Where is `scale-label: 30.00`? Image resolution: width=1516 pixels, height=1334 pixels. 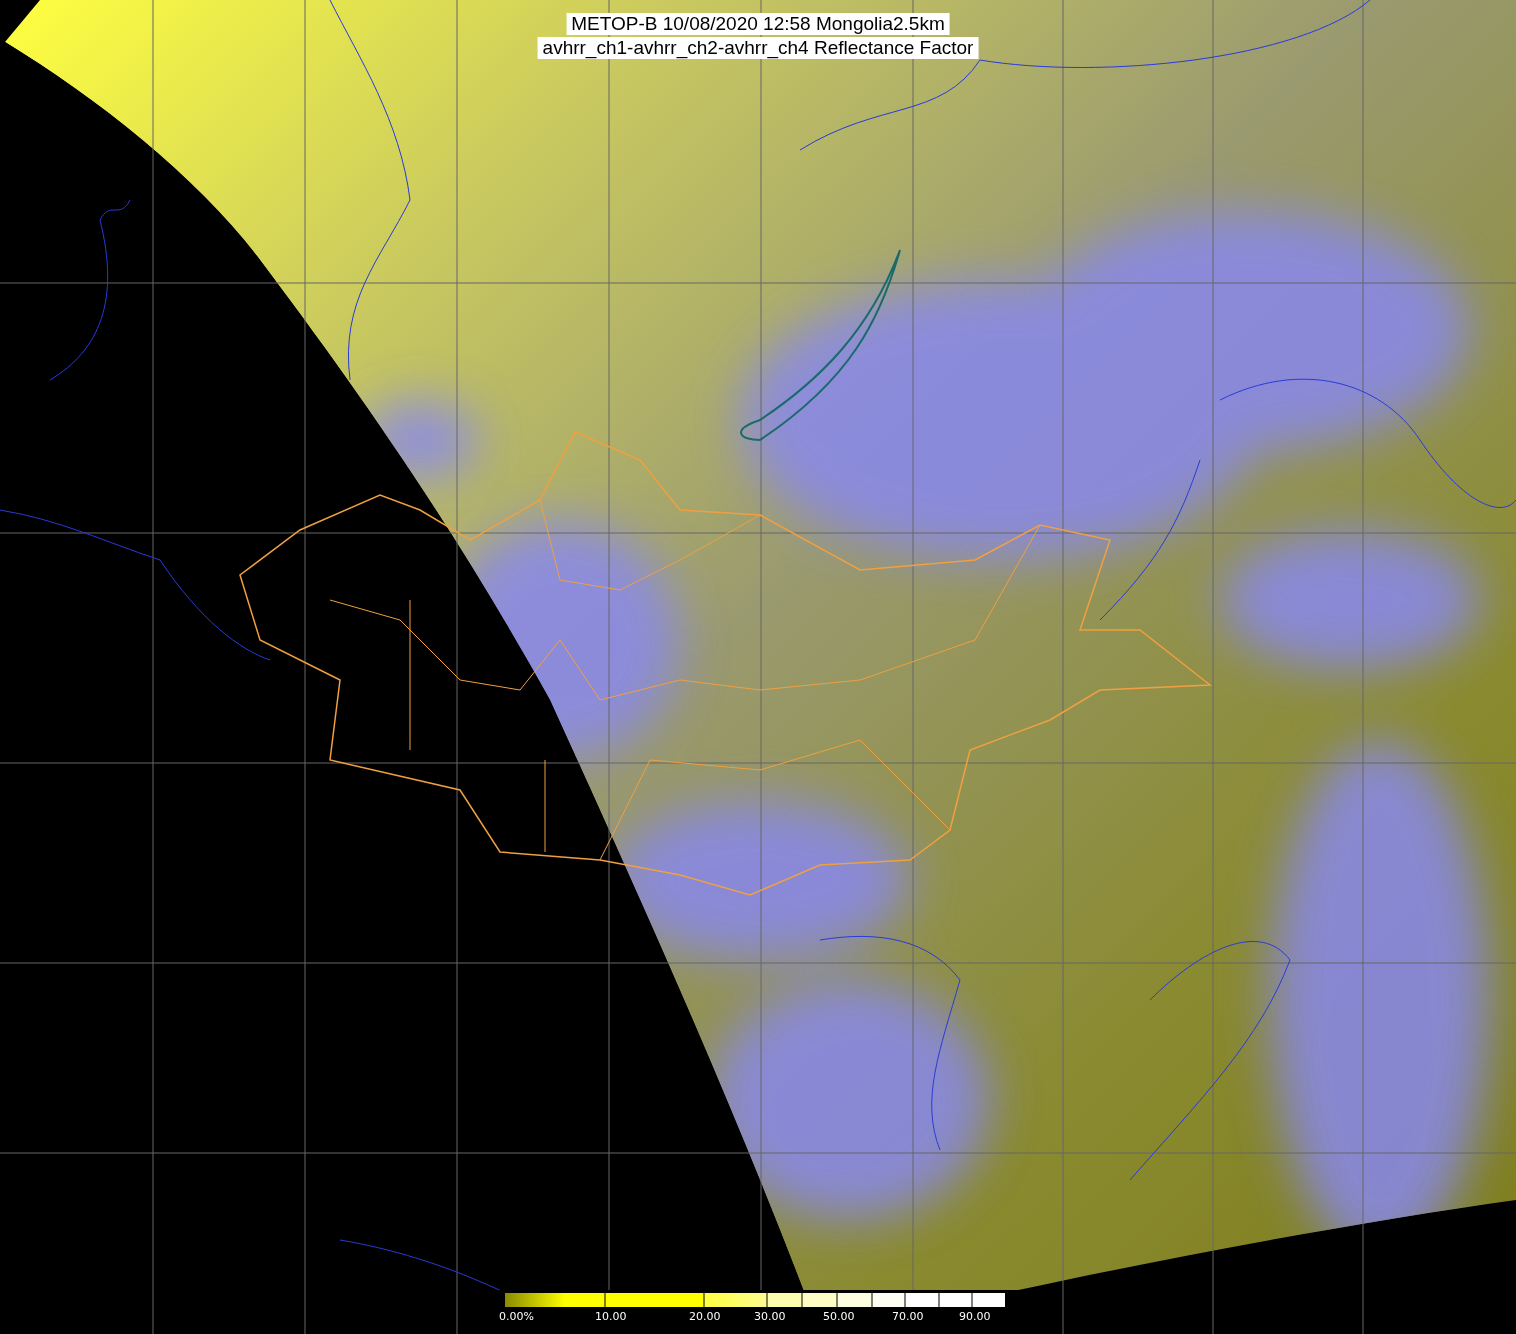 scale-label: 30.00 is located at coordinates (770, 1316).